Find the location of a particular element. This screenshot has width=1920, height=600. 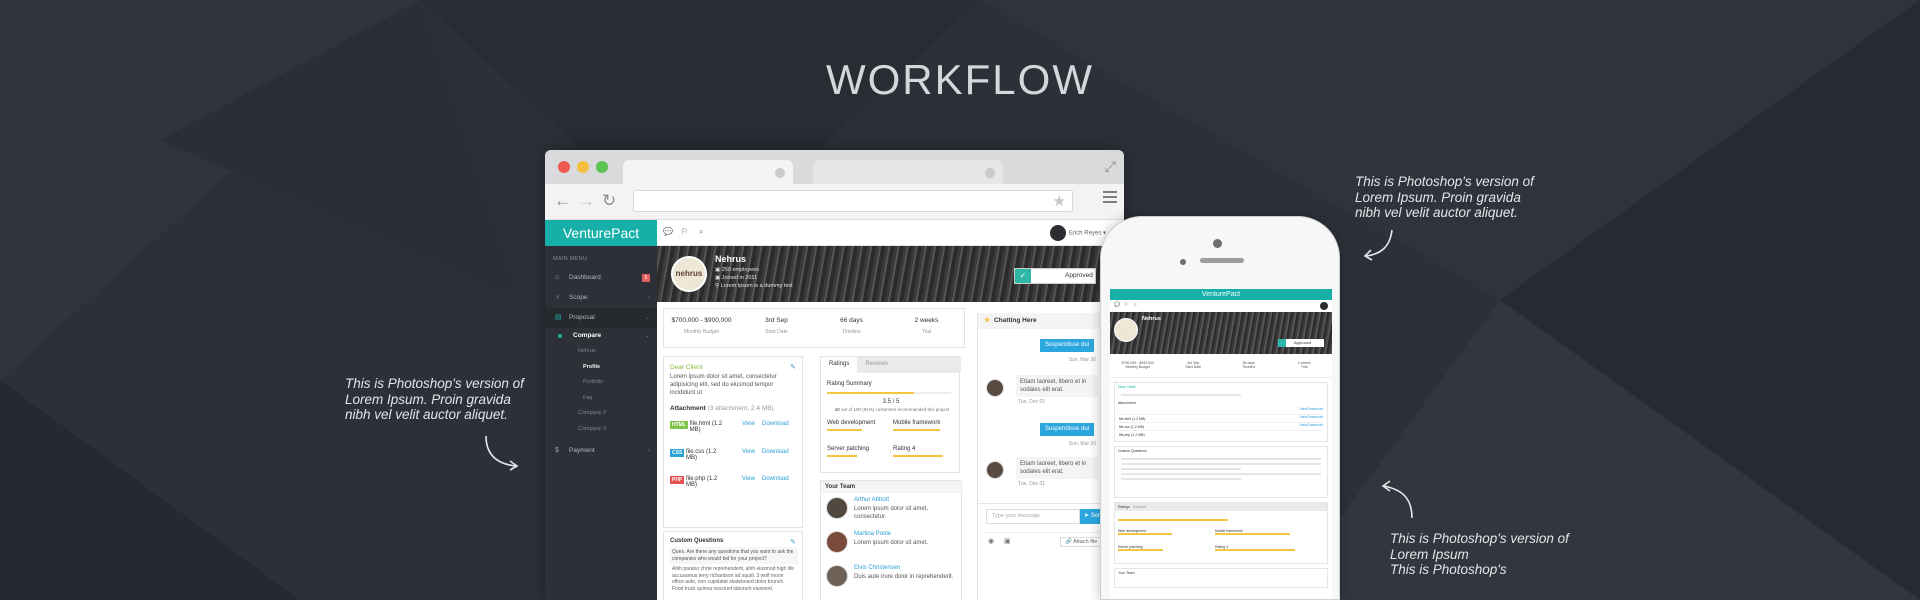

sidebar-item-proposal: ▤ Proposal ⌄ is located at coordinates (601, 318).